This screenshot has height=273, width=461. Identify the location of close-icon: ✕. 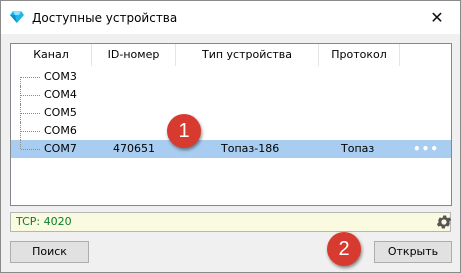
(437, 17).